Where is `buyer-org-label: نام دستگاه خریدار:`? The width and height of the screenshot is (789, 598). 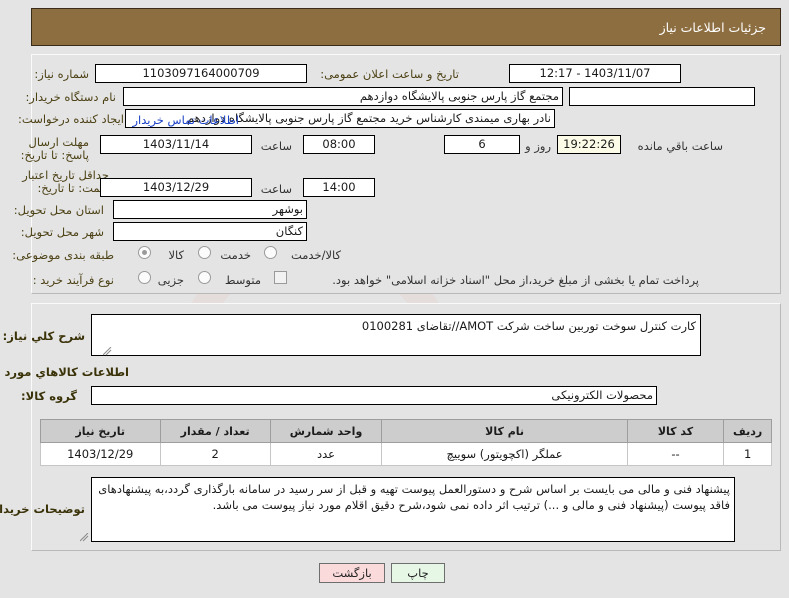 buyer-org-label: نام دستگاه خریدار: is located at coordinates (70, 97).